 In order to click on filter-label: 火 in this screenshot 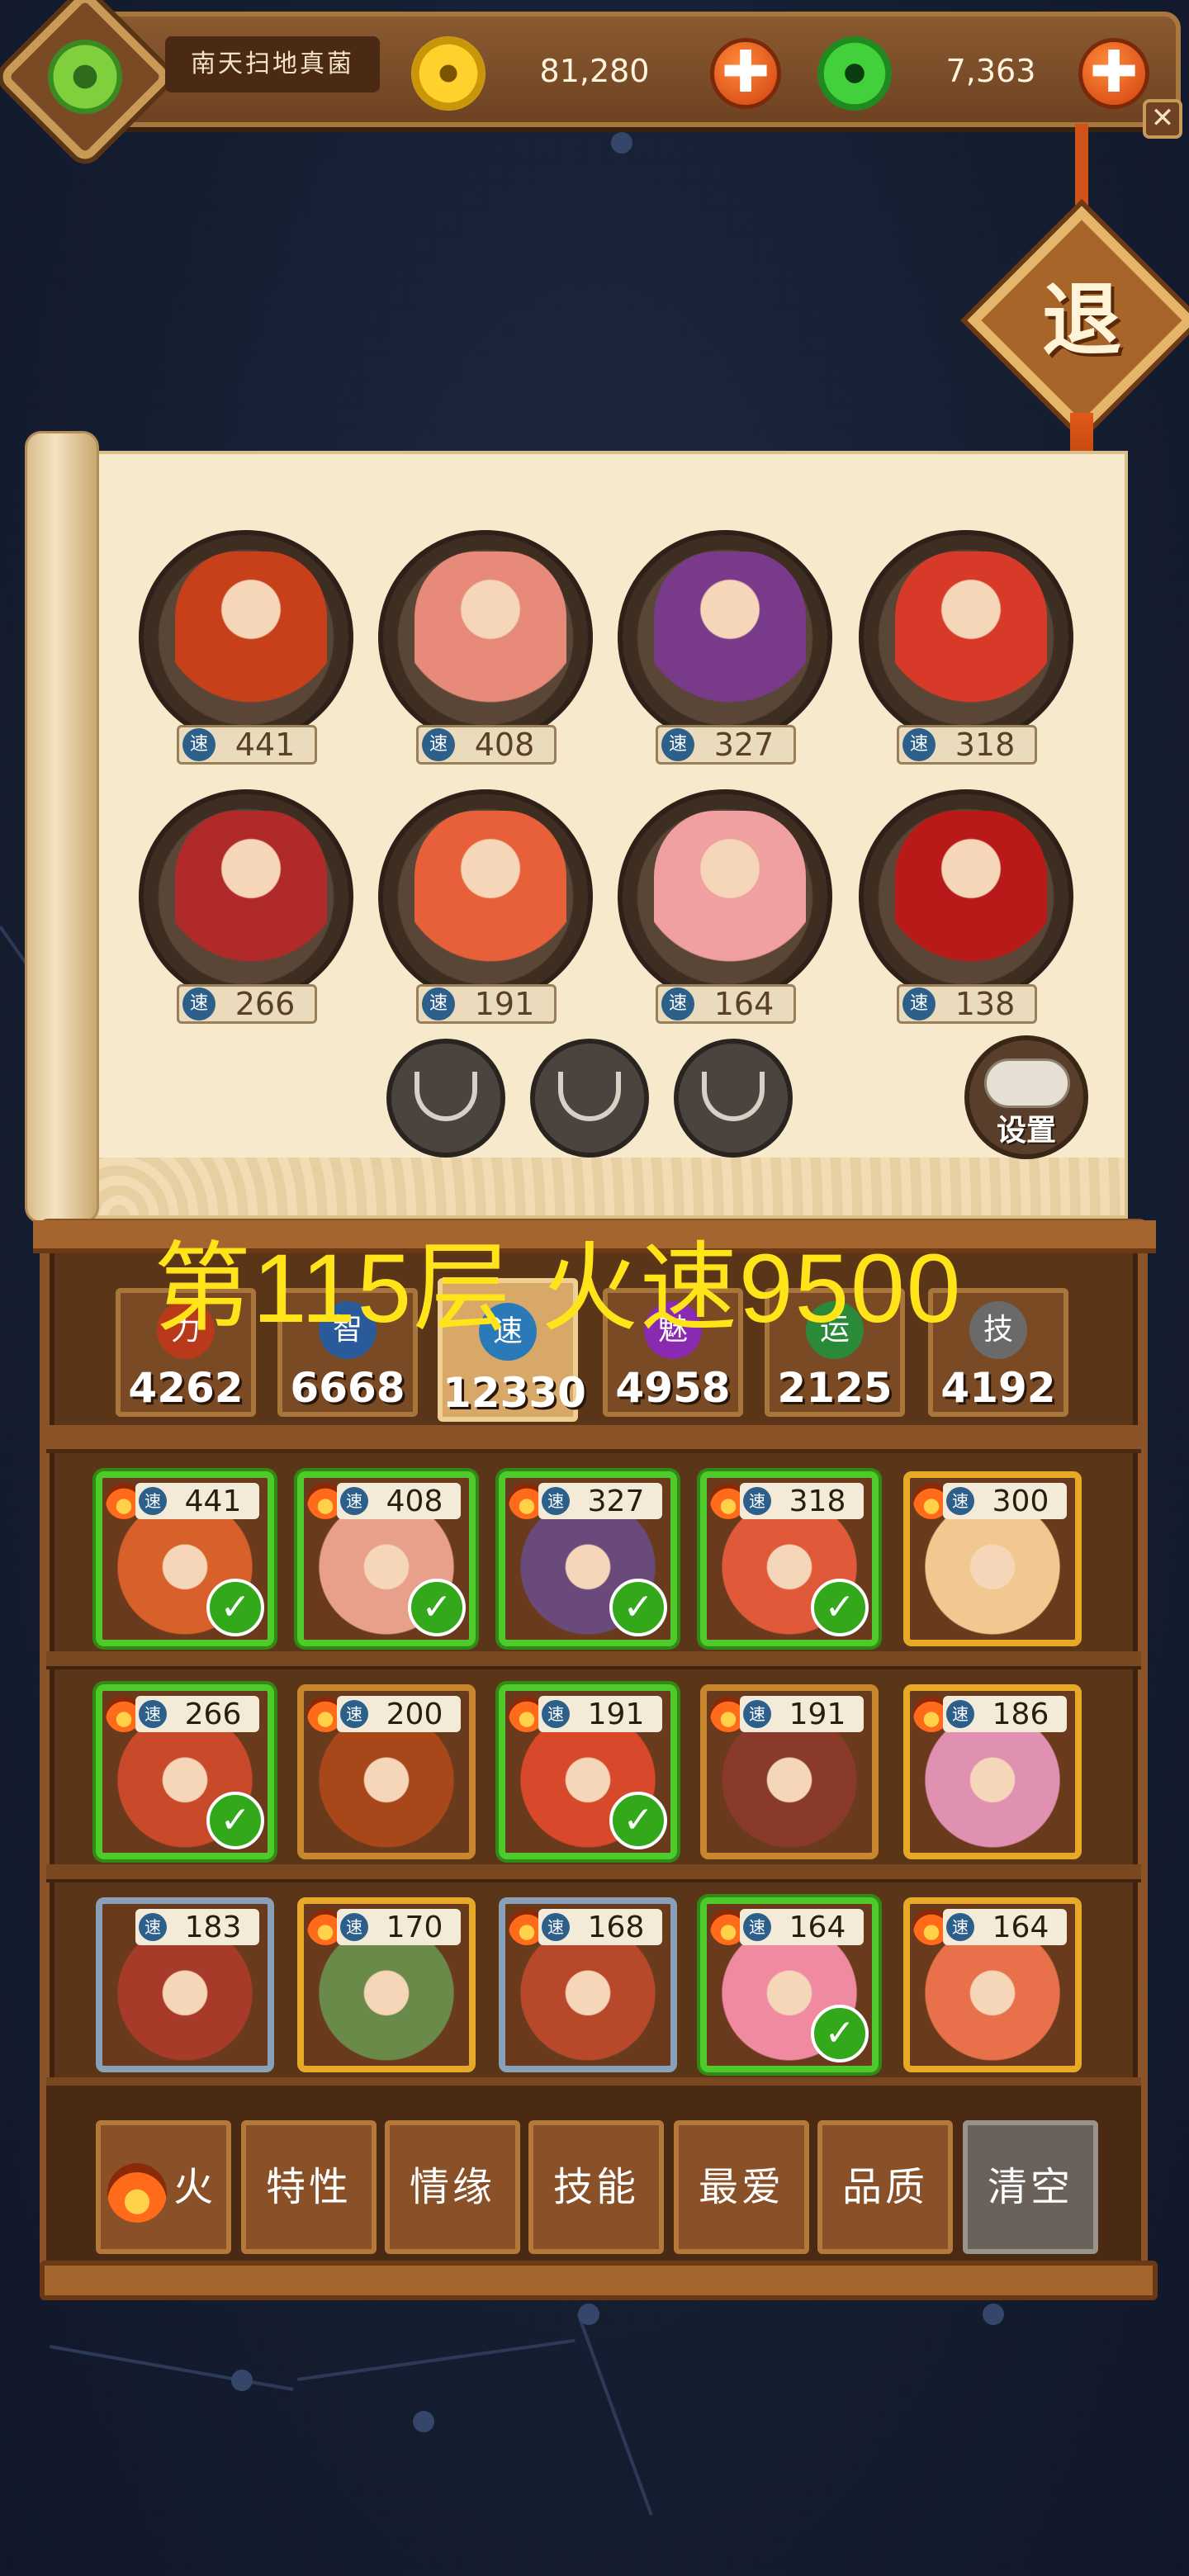, I will do `click(195, 2187)`.